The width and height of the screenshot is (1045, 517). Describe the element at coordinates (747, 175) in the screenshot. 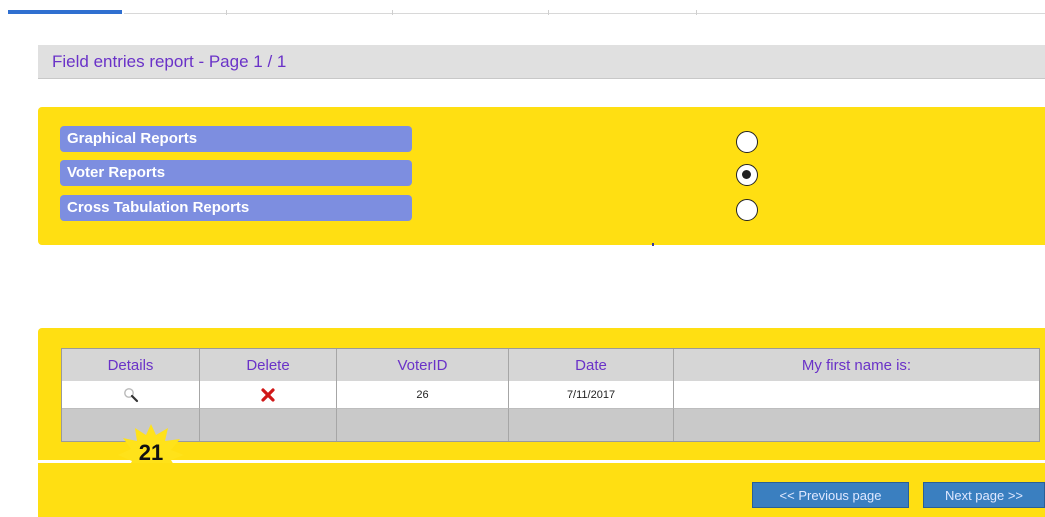

I see `radio-voter-reports` at that location.